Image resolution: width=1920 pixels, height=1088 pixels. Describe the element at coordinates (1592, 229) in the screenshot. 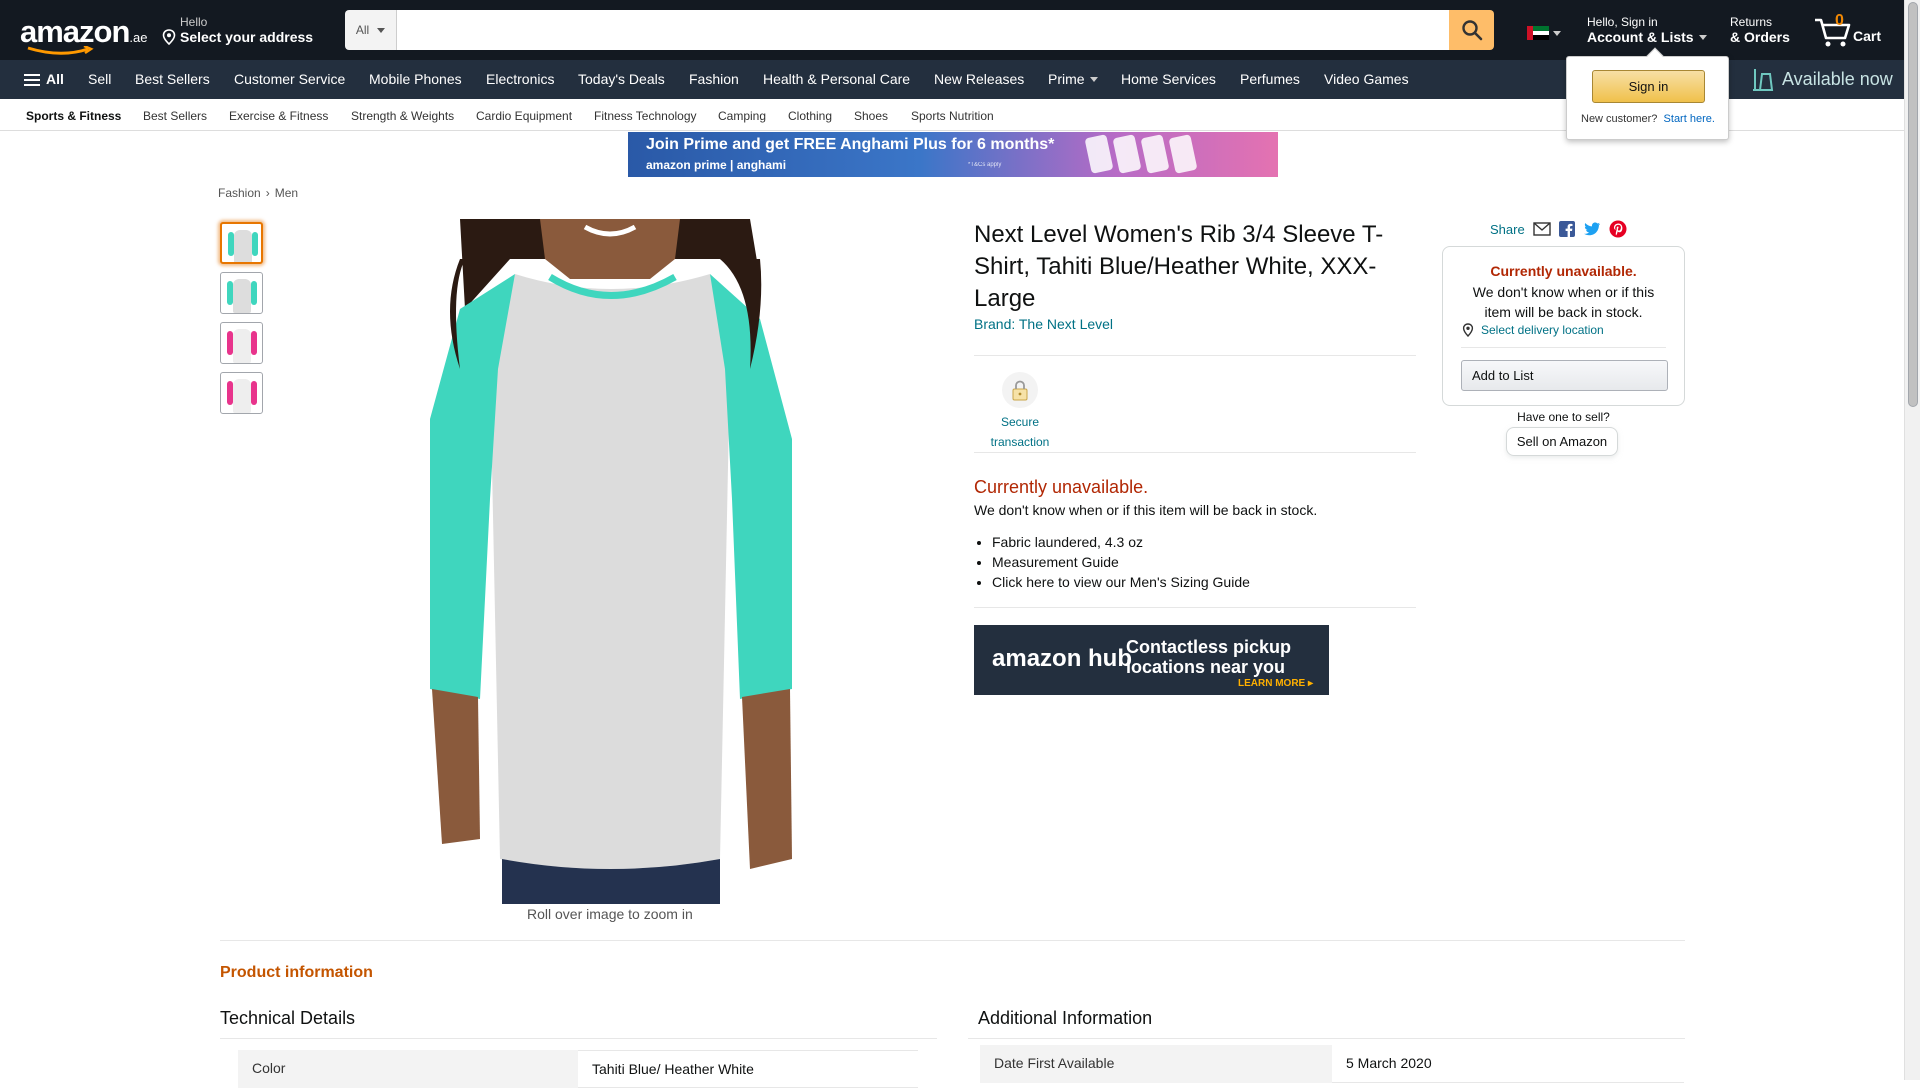

I see `twitter-icon` at that location.